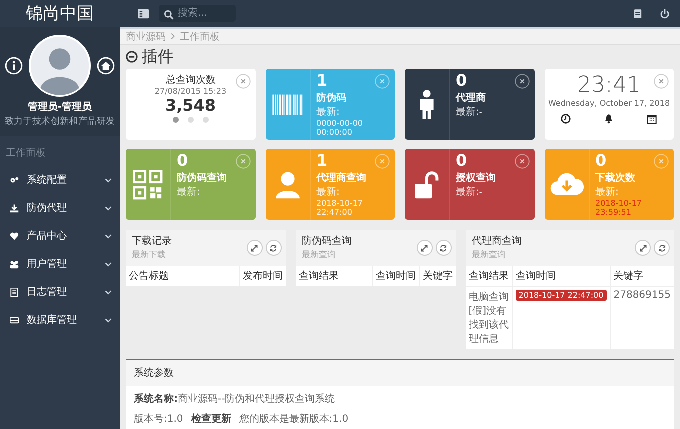  I want to click on clock-date: Wednesday, October 17, 2018, so click(609, 103).